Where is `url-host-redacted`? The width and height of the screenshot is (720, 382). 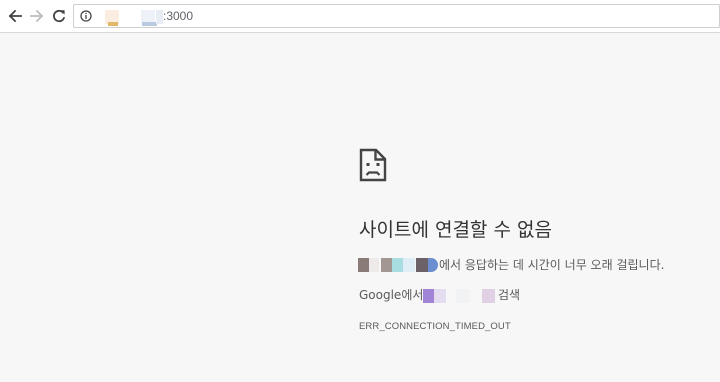 url-host-redacted is located at coordinates (135, 17).